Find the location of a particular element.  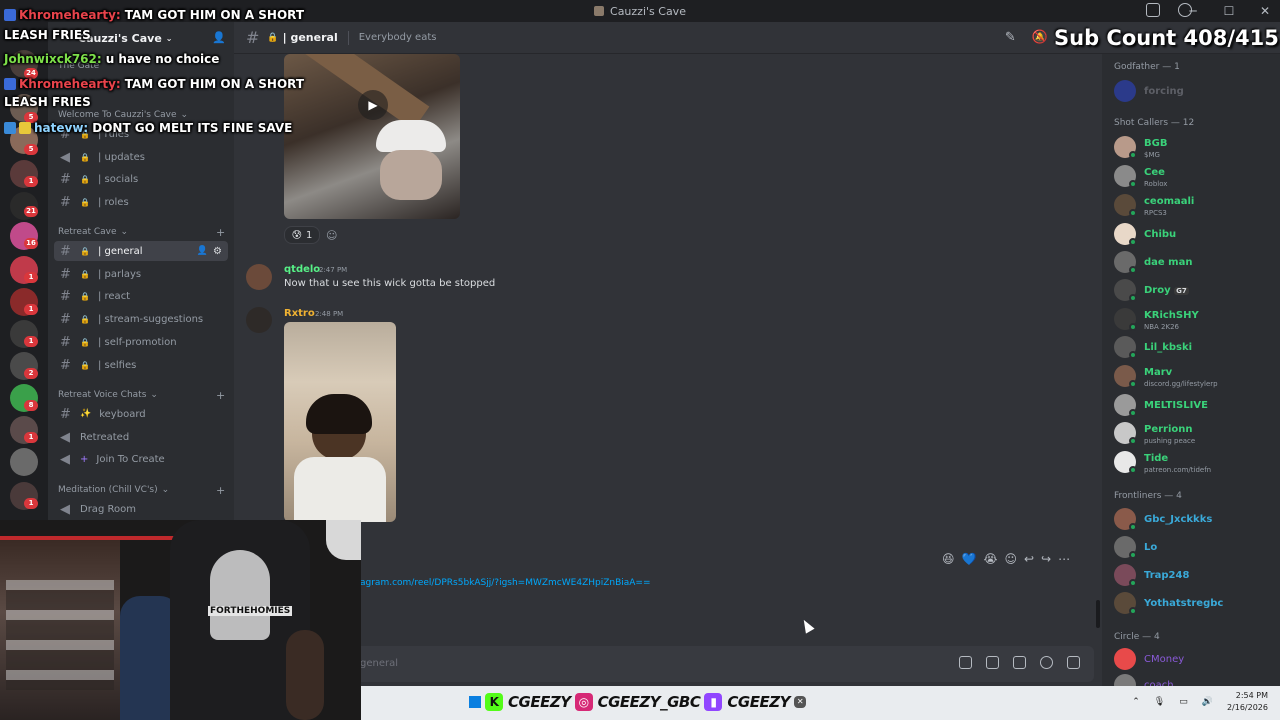

channel-keyboard: # ✨ keyboard is located at coordinates (141, 414).